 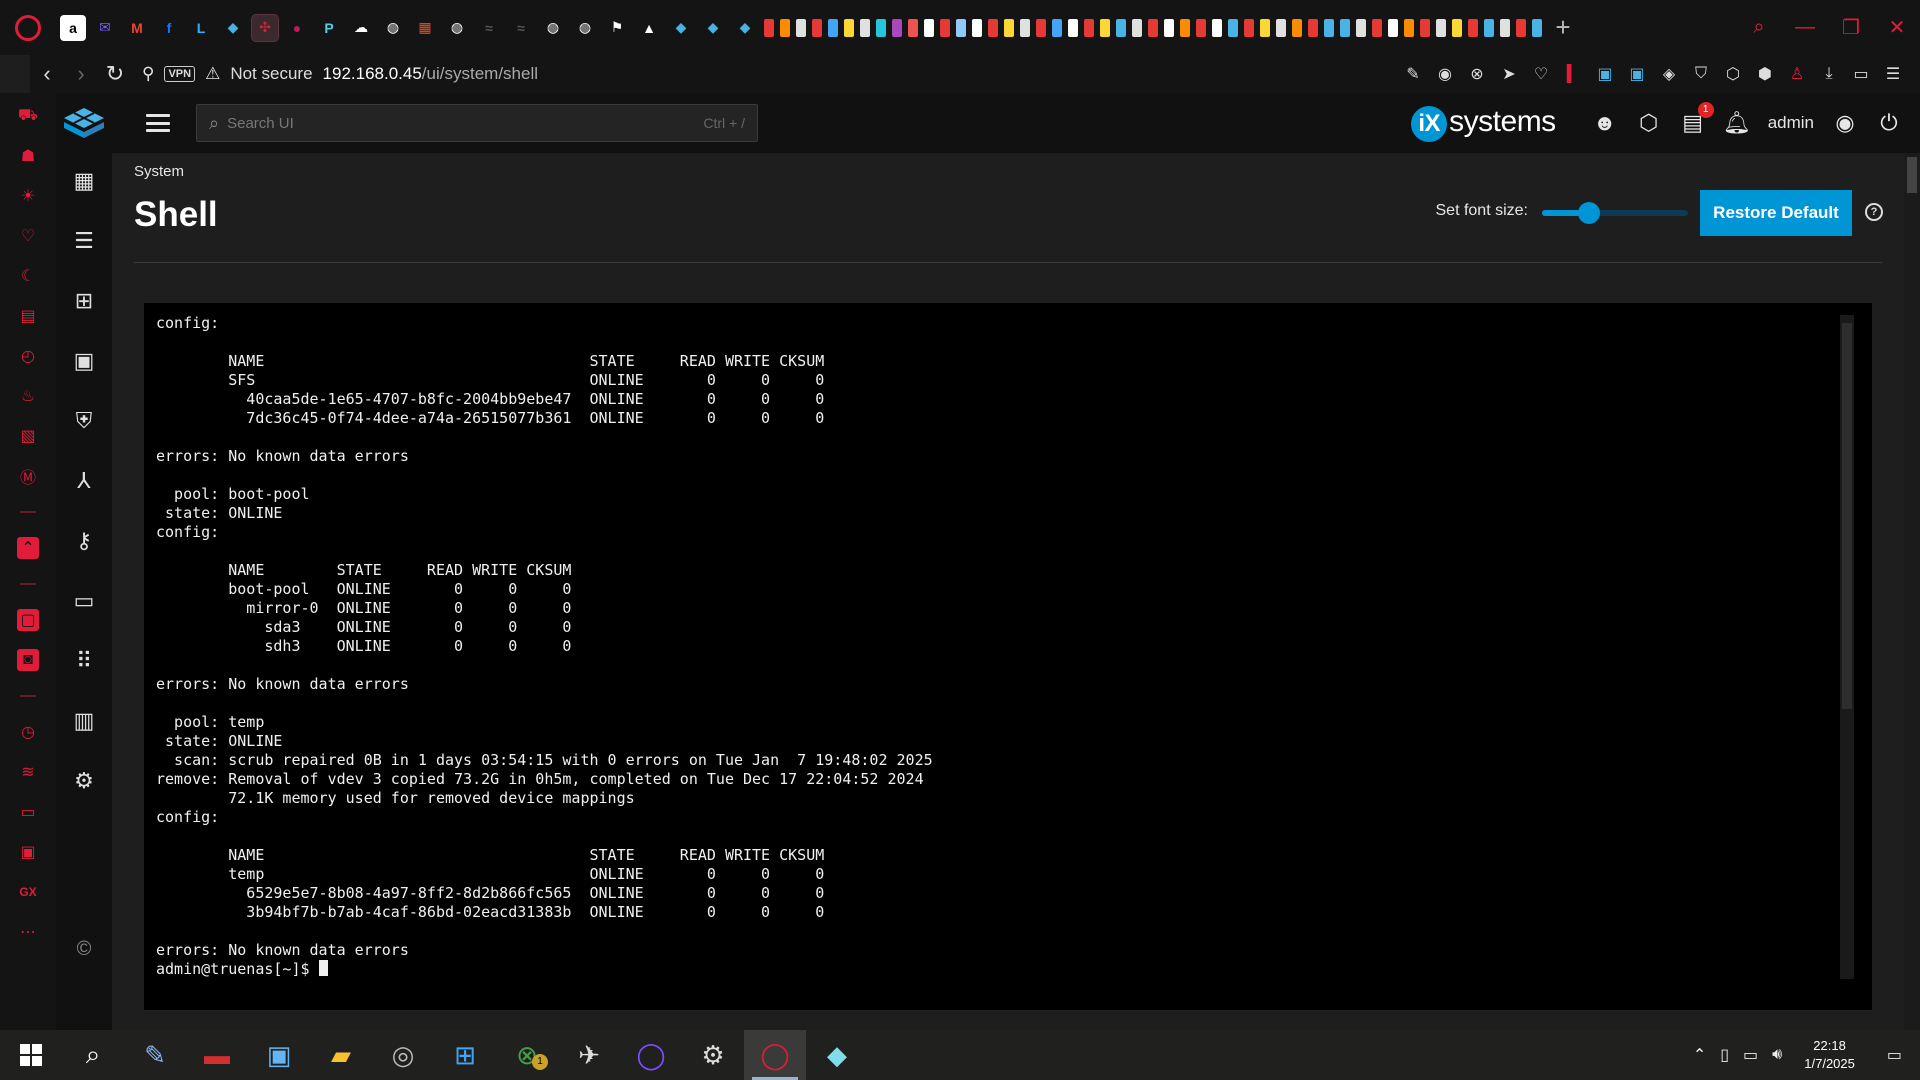 I want to click on easy-setup-icon: ☰, so click(x=1893, y=74).